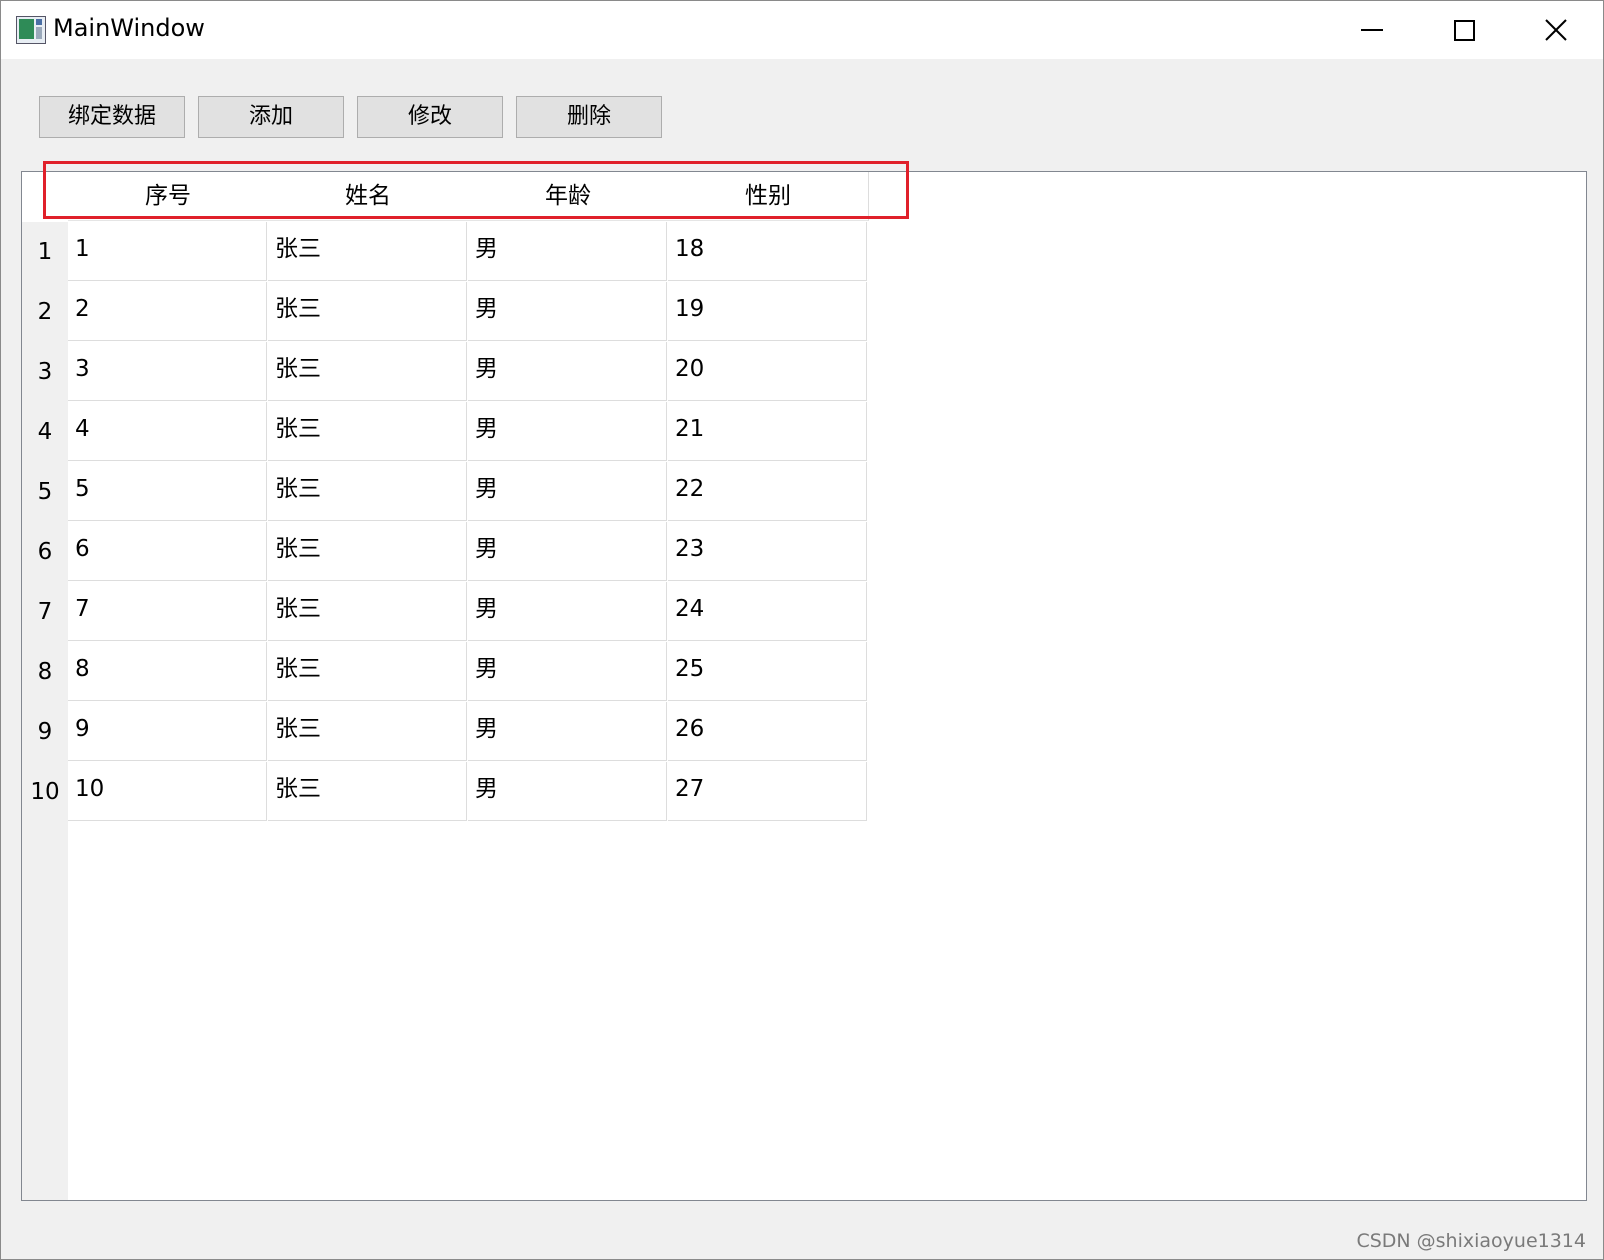  I want to click on window-title: MainWindow, so click(129, 28).